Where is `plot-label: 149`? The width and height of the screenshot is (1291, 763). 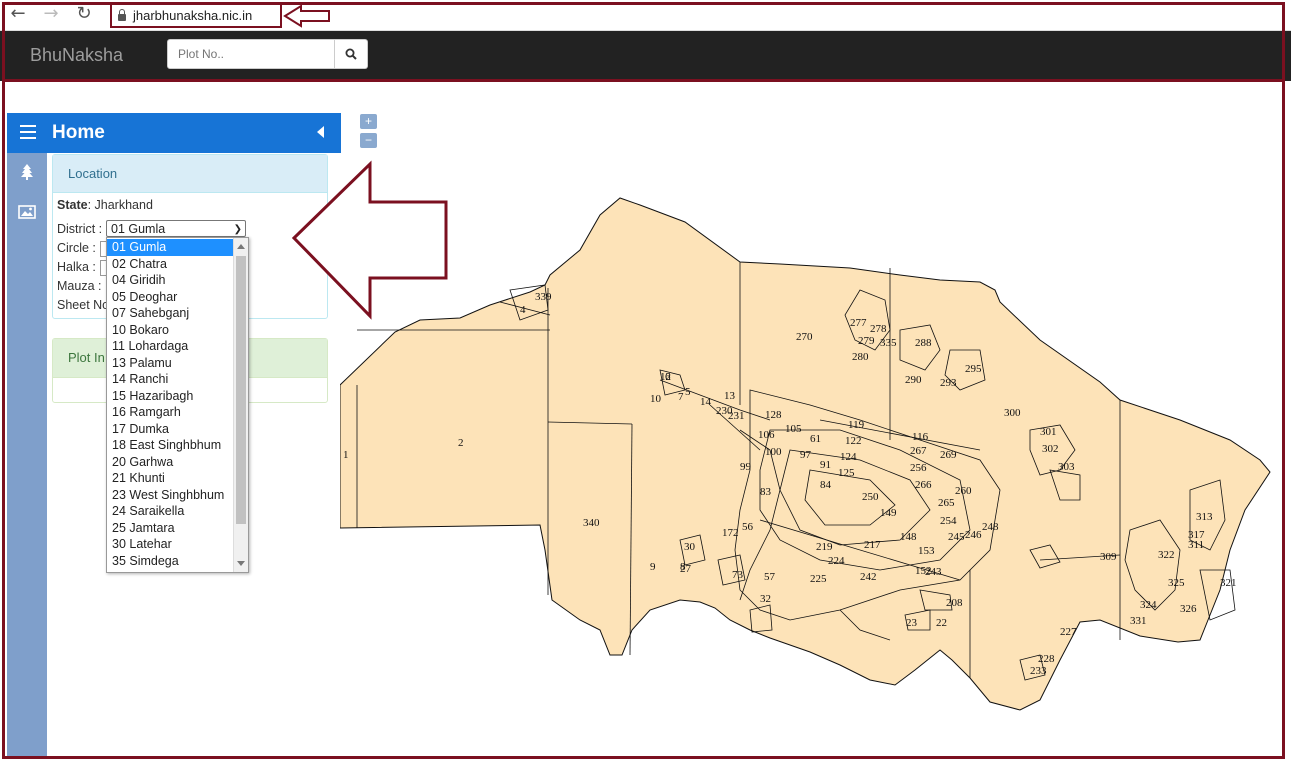 plot-label: 149 is located at coordinates (888, 513).